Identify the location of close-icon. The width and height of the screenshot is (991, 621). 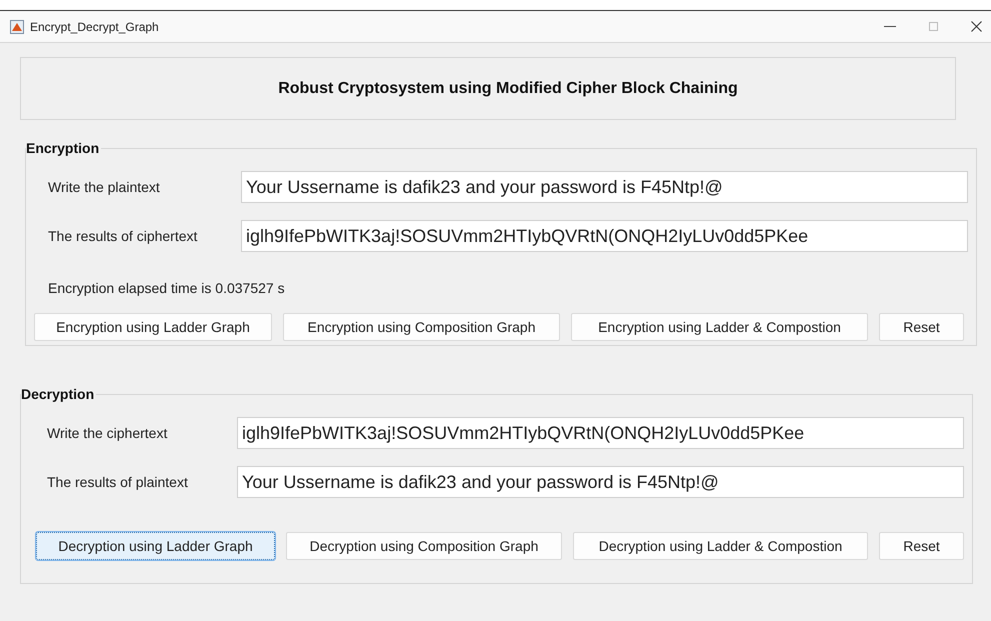
(976, 26).